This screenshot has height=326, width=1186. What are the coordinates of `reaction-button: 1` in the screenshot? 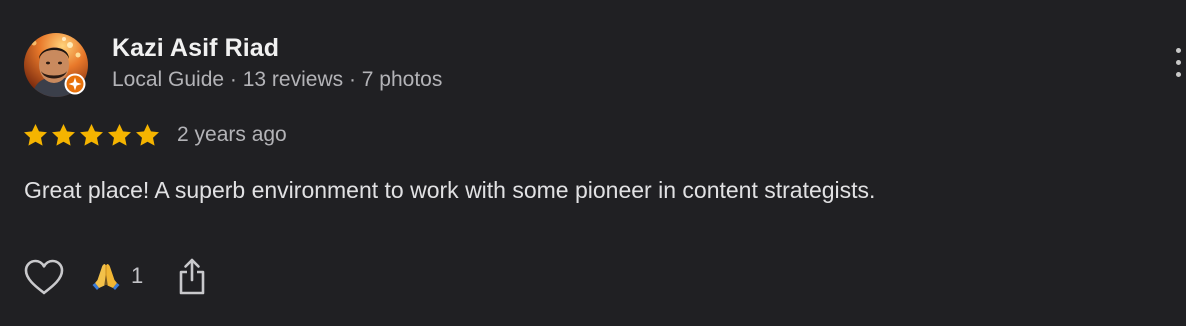 It's located at (116, 276).